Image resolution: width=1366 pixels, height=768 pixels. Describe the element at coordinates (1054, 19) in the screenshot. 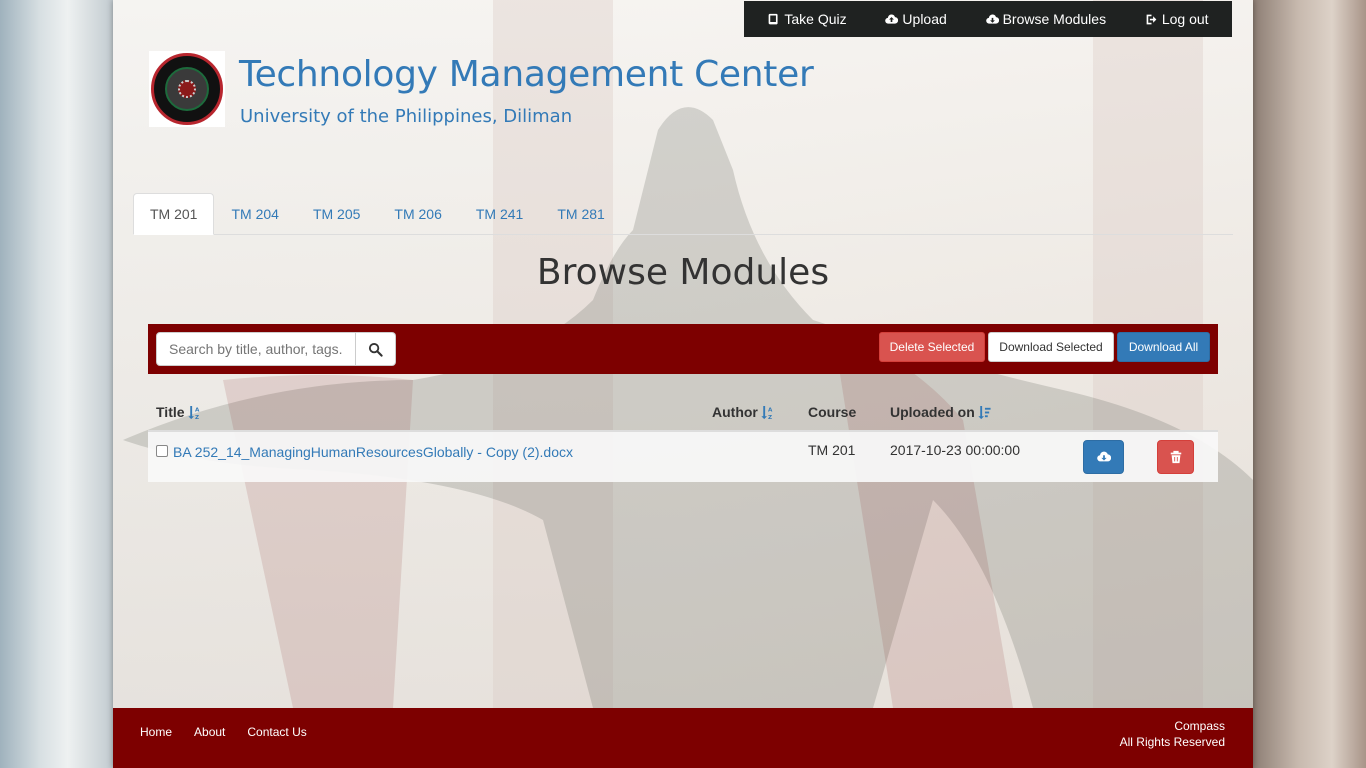

I see `browse-modules-label: Browse Modules` at that location.